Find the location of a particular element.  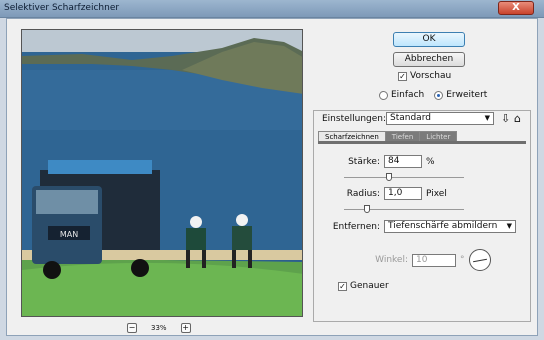

zoom-in-button: + is located at coordinates (185, 328).